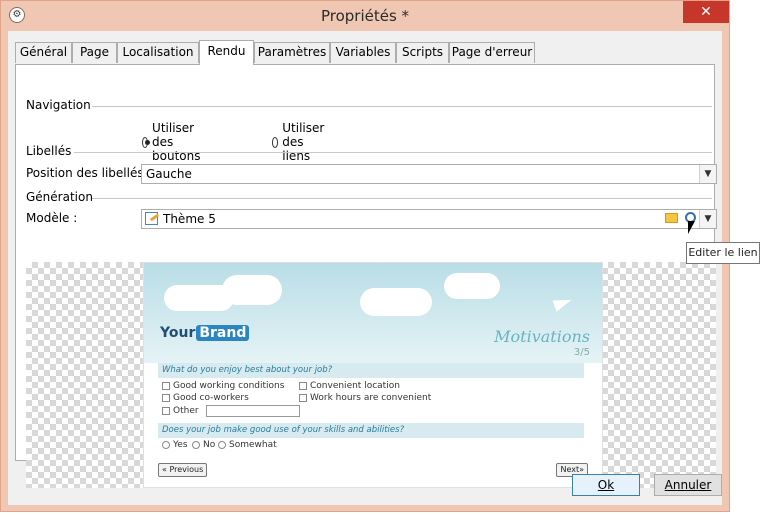 The image size is (770, 532). I want to click on tab-rendu: Rendu, so click(226, 52).